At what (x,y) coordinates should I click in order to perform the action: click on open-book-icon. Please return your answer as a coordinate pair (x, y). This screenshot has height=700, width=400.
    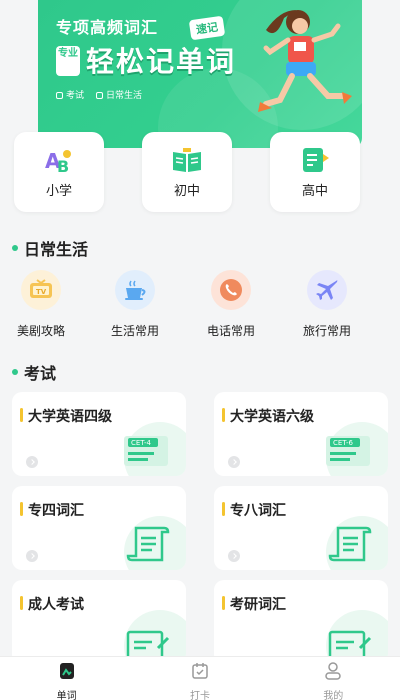
    Looking at the image, I should click on (187, 160).